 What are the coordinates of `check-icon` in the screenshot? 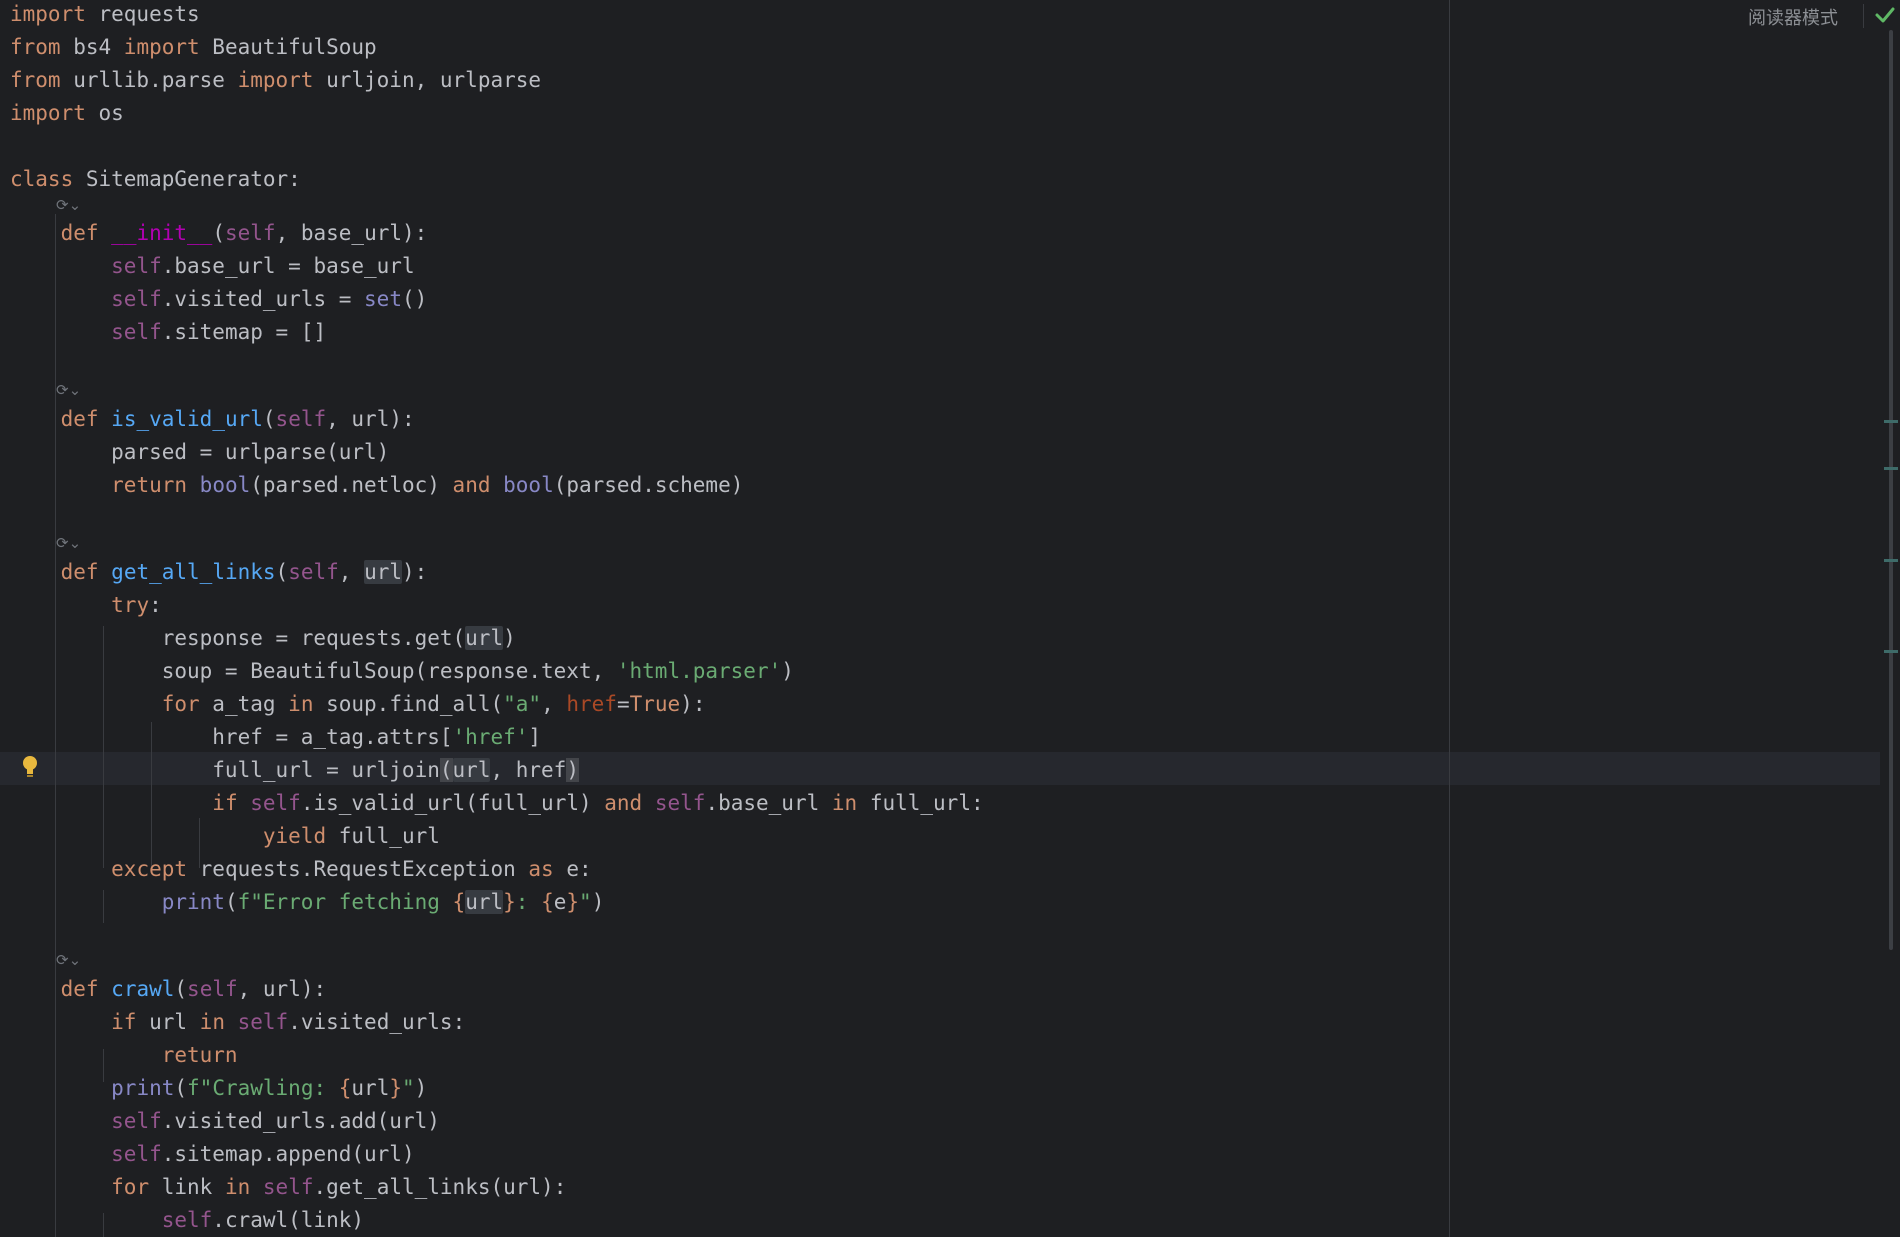 It's located at (1885, 15).